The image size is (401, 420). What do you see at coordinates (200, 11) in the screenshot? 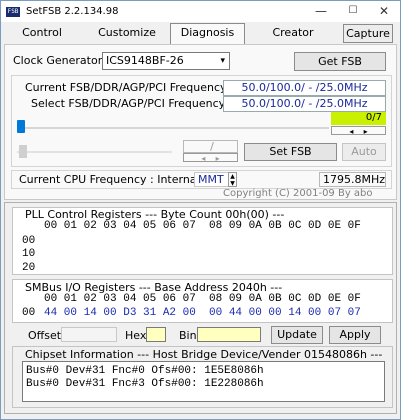
I see `title-bar: FSB SetFSB 2.2.134.98 — ☐ ✕` at bounding box center [200, 11].